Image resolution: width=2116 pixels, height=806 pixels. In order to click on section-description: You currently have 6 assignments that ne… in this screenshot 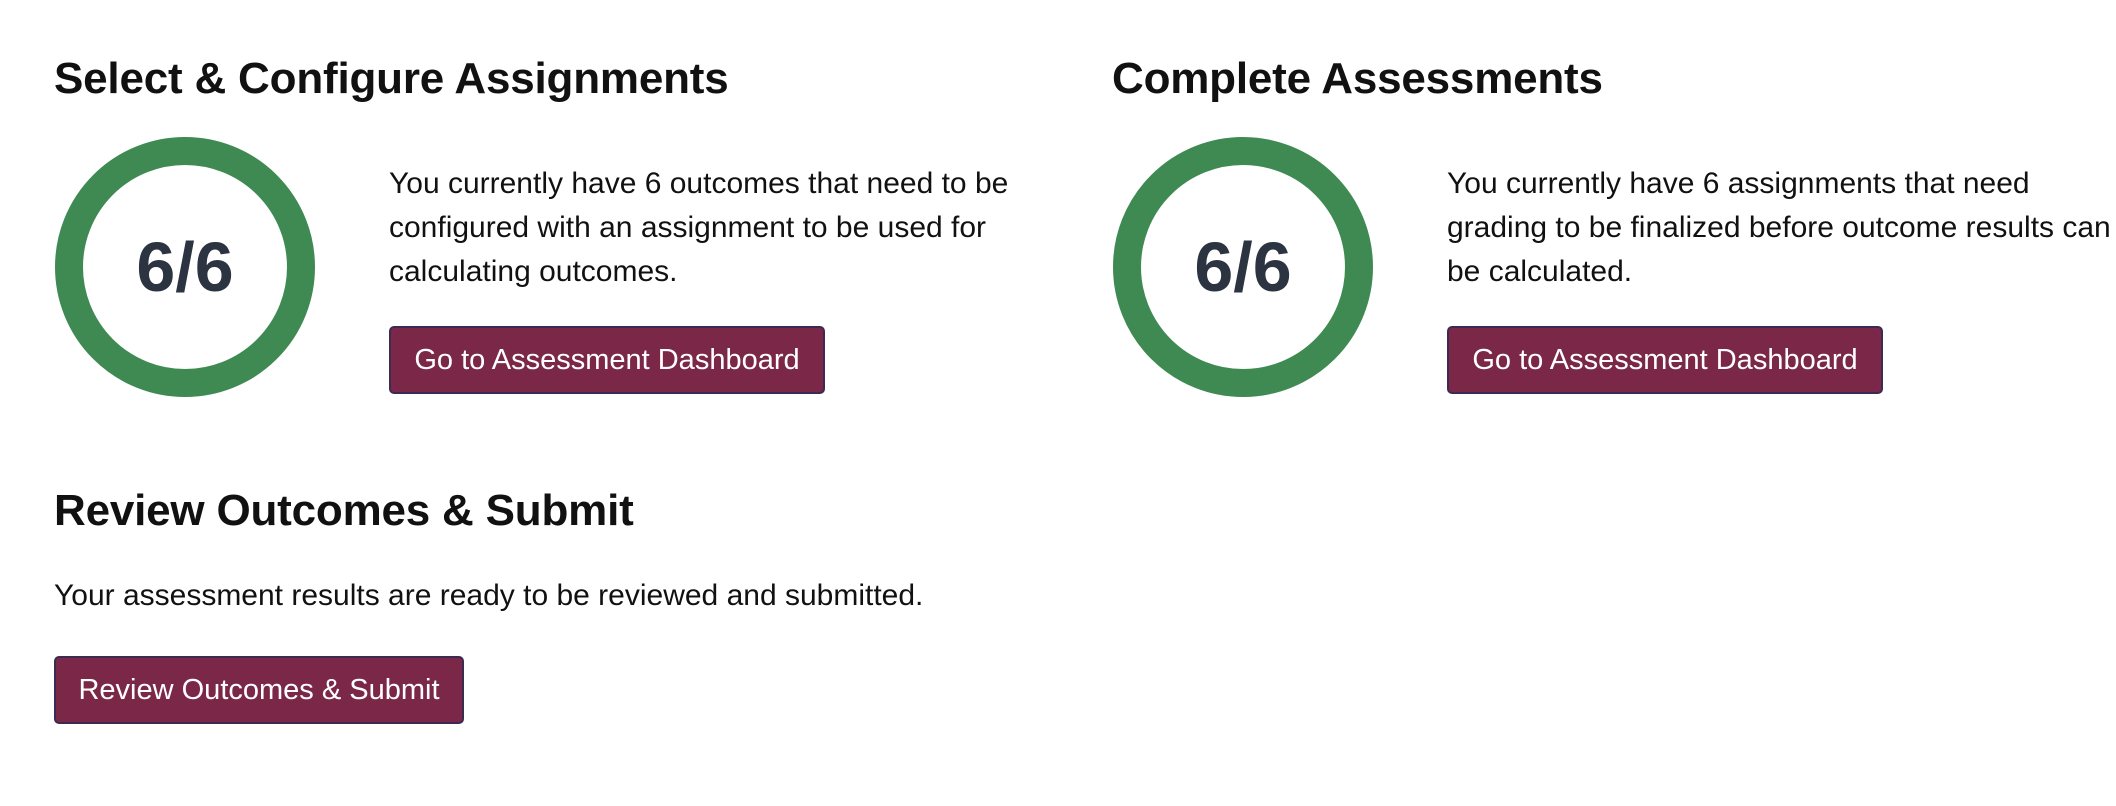, I will do `click(1779, 227)`.